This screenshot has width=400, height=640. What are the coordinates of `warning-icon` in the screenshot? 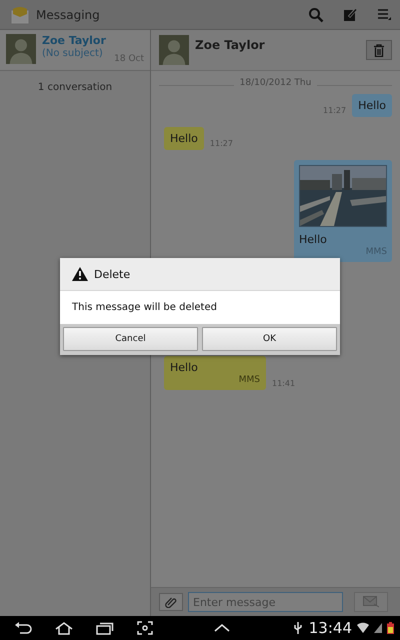 It's located at (80, 274).